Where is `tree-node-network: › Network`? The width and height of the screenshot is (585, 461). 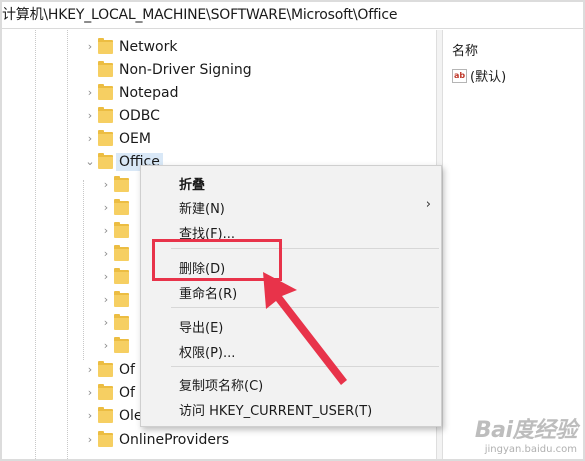 tree-node-network: › Network is located at coordinates (129, 46).